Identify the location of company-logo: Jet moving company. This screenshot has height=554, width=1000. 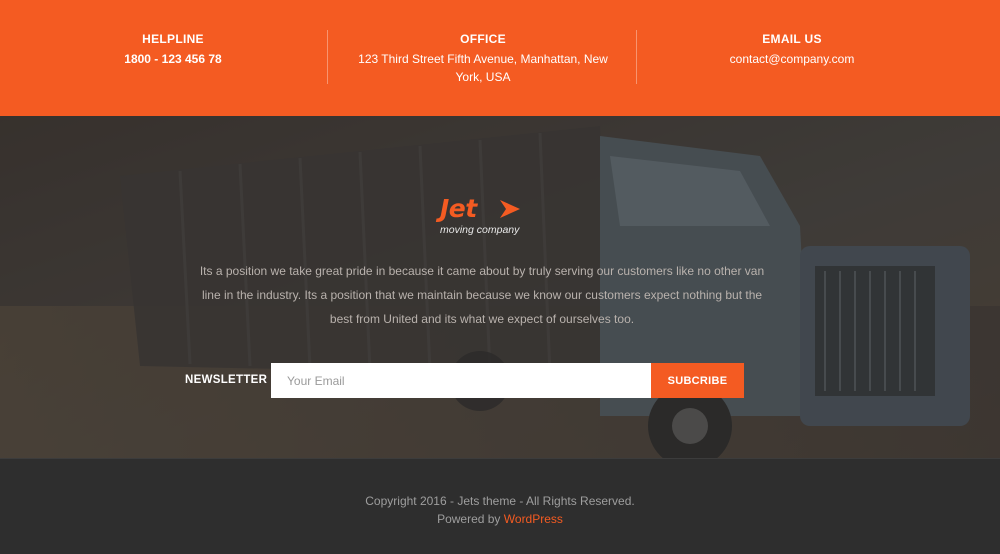
(501, 216).